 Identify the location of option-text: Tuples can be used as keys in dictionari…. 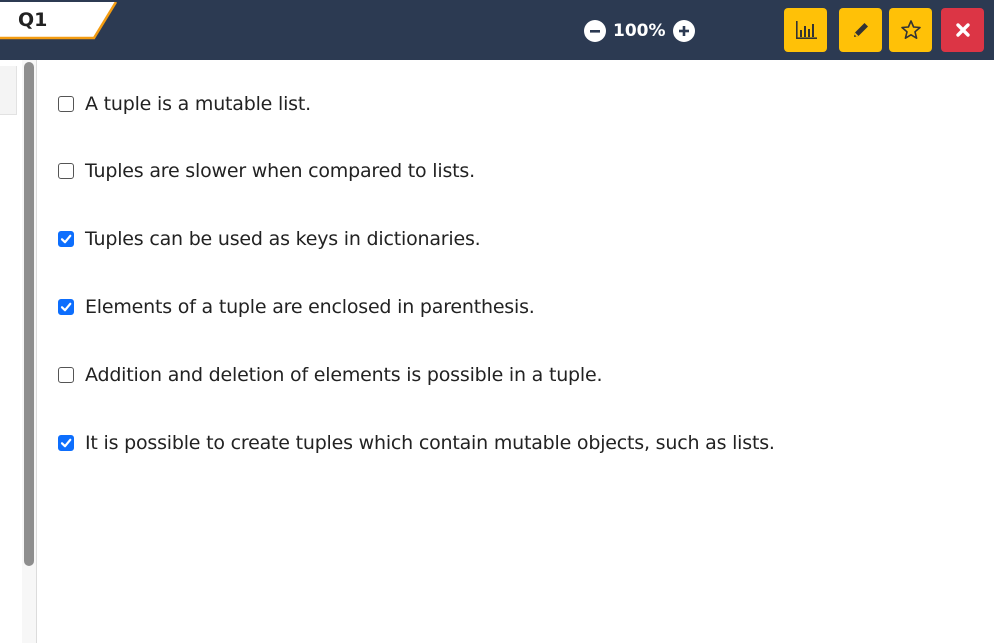
(283, 239).